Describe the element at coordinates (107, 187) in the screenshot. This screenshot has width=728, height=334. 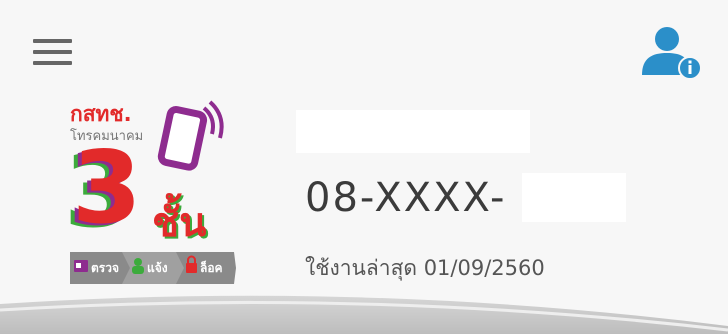
I see `logo-number-text: 3` at that location.